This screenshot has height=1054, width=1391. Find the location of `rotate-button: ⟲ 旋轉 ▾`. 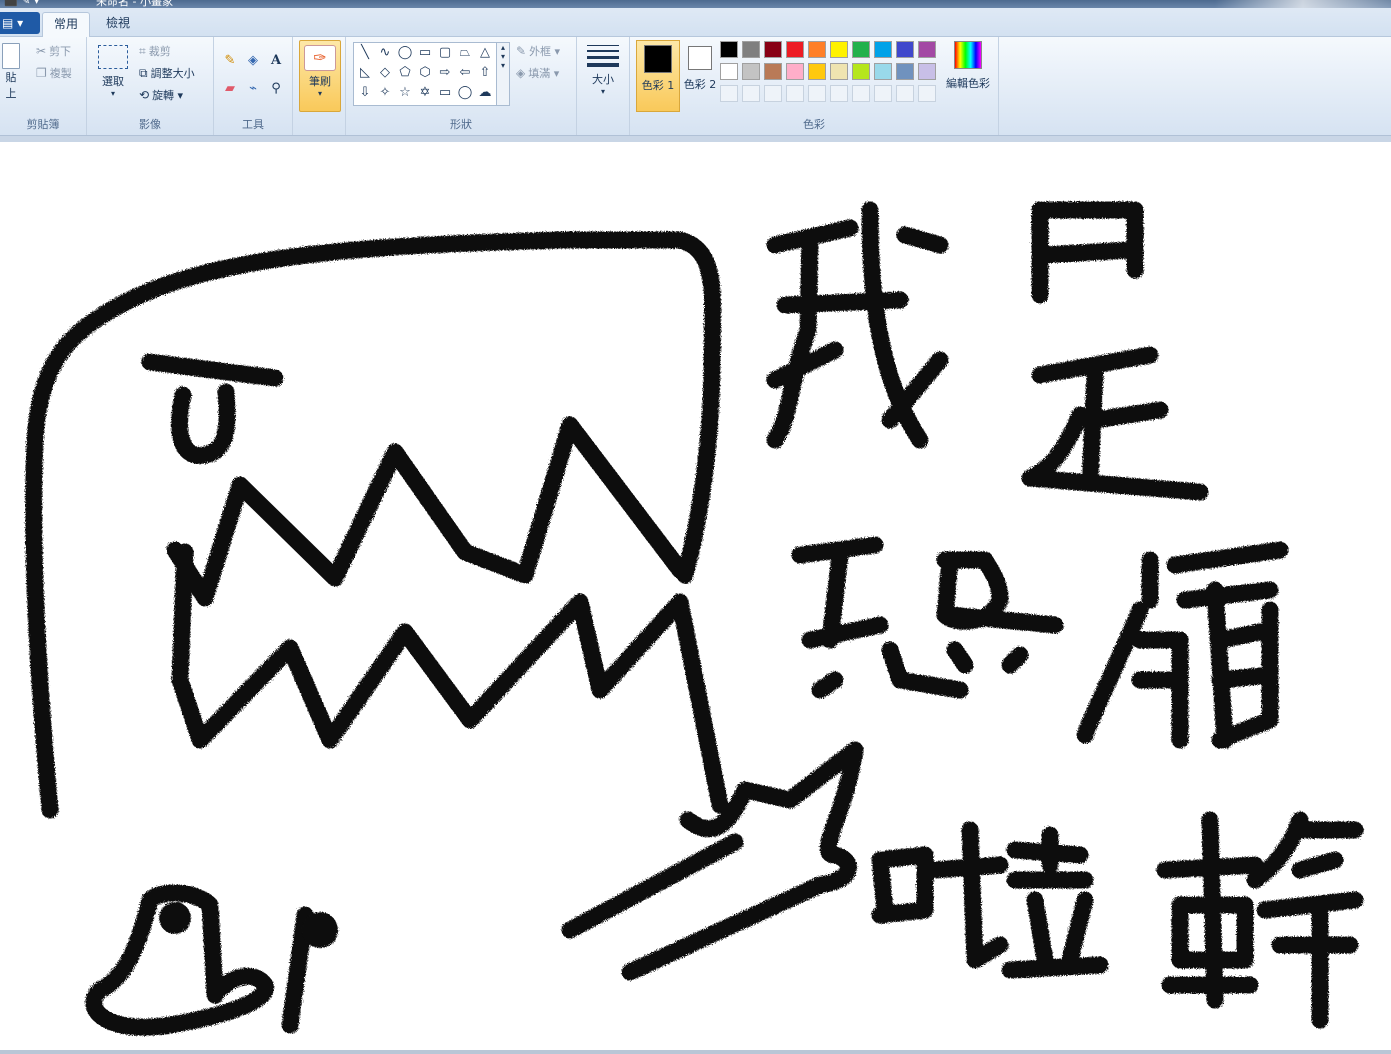

rotate-button: ⟲ 旋轉 ▾ is located at coordinates (161, 95).